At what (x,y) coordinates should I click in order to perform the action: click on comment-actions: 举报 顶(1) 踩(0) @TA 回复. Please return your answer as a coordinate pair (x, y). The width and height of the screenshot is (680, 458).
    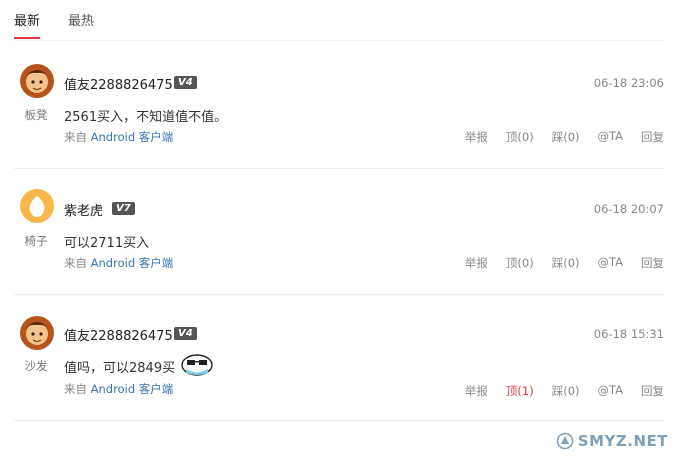
    Looking at the image, I should click on (555, 391).